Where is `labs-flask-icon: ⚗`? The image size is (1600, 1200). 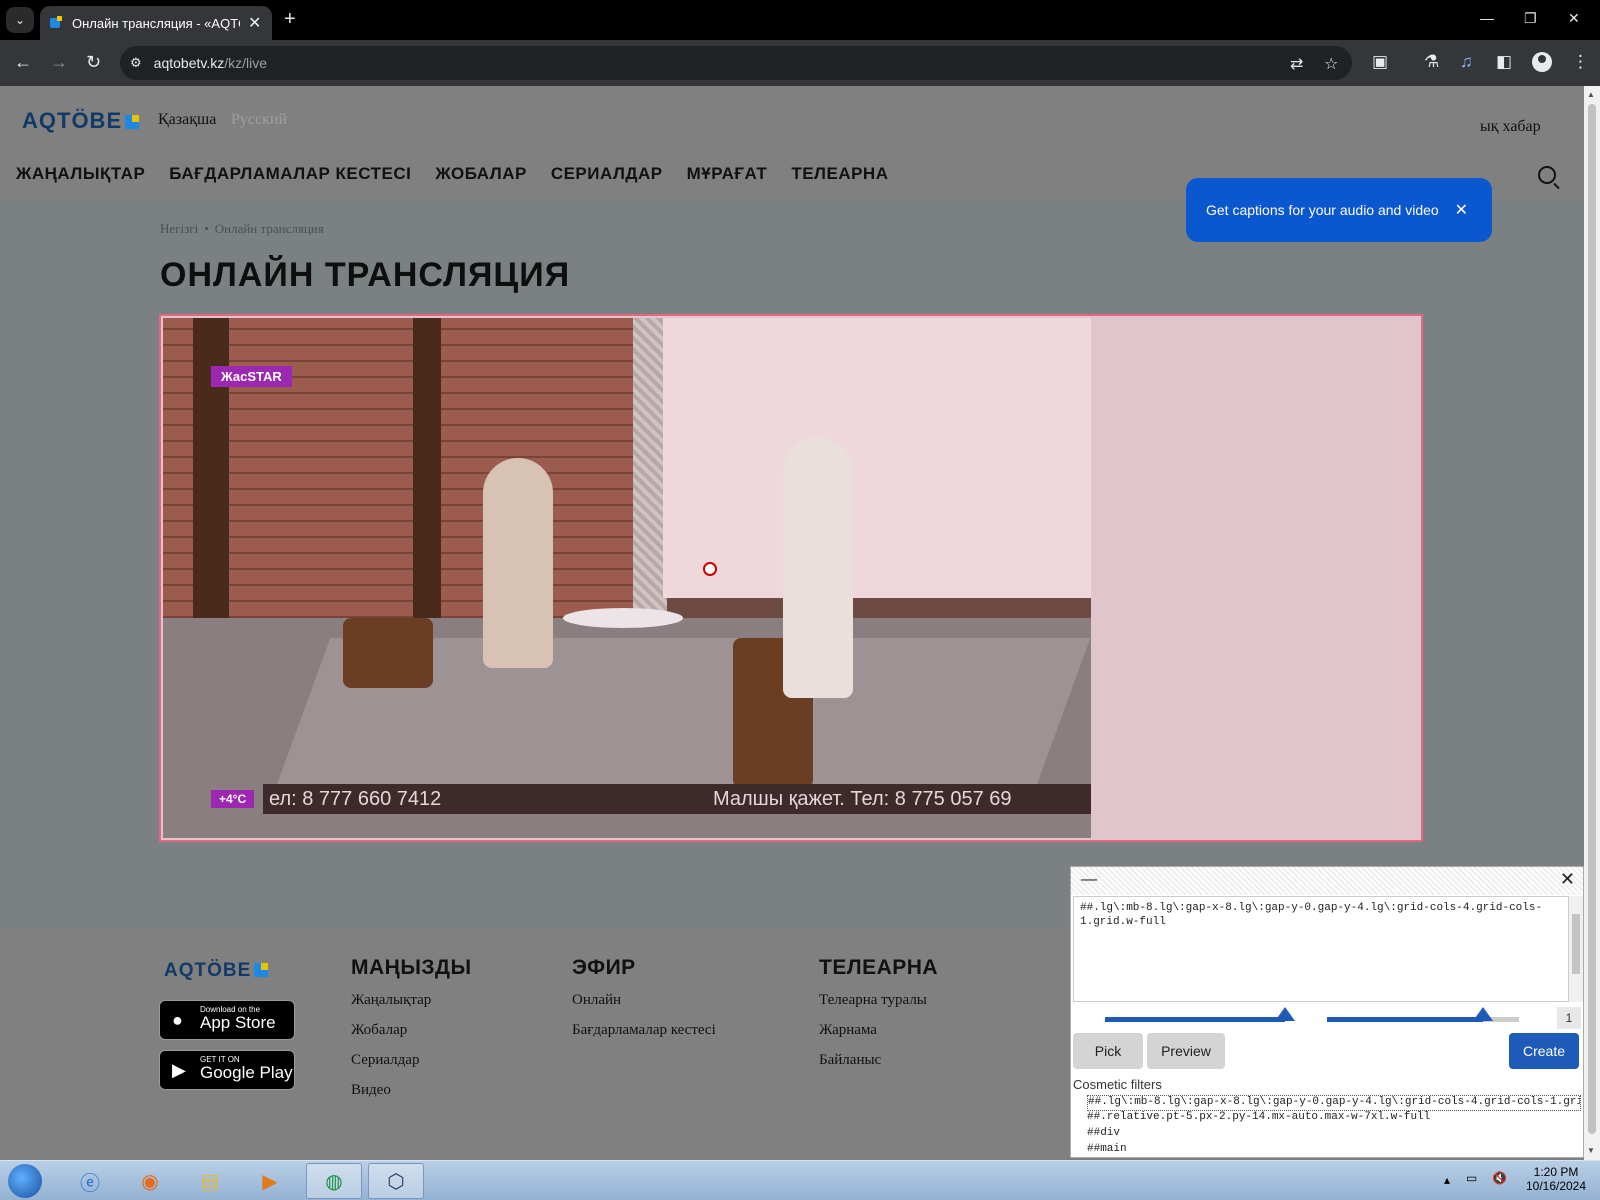 labs-flask-icon: ⚗ is located at coordinates (1431, 62).